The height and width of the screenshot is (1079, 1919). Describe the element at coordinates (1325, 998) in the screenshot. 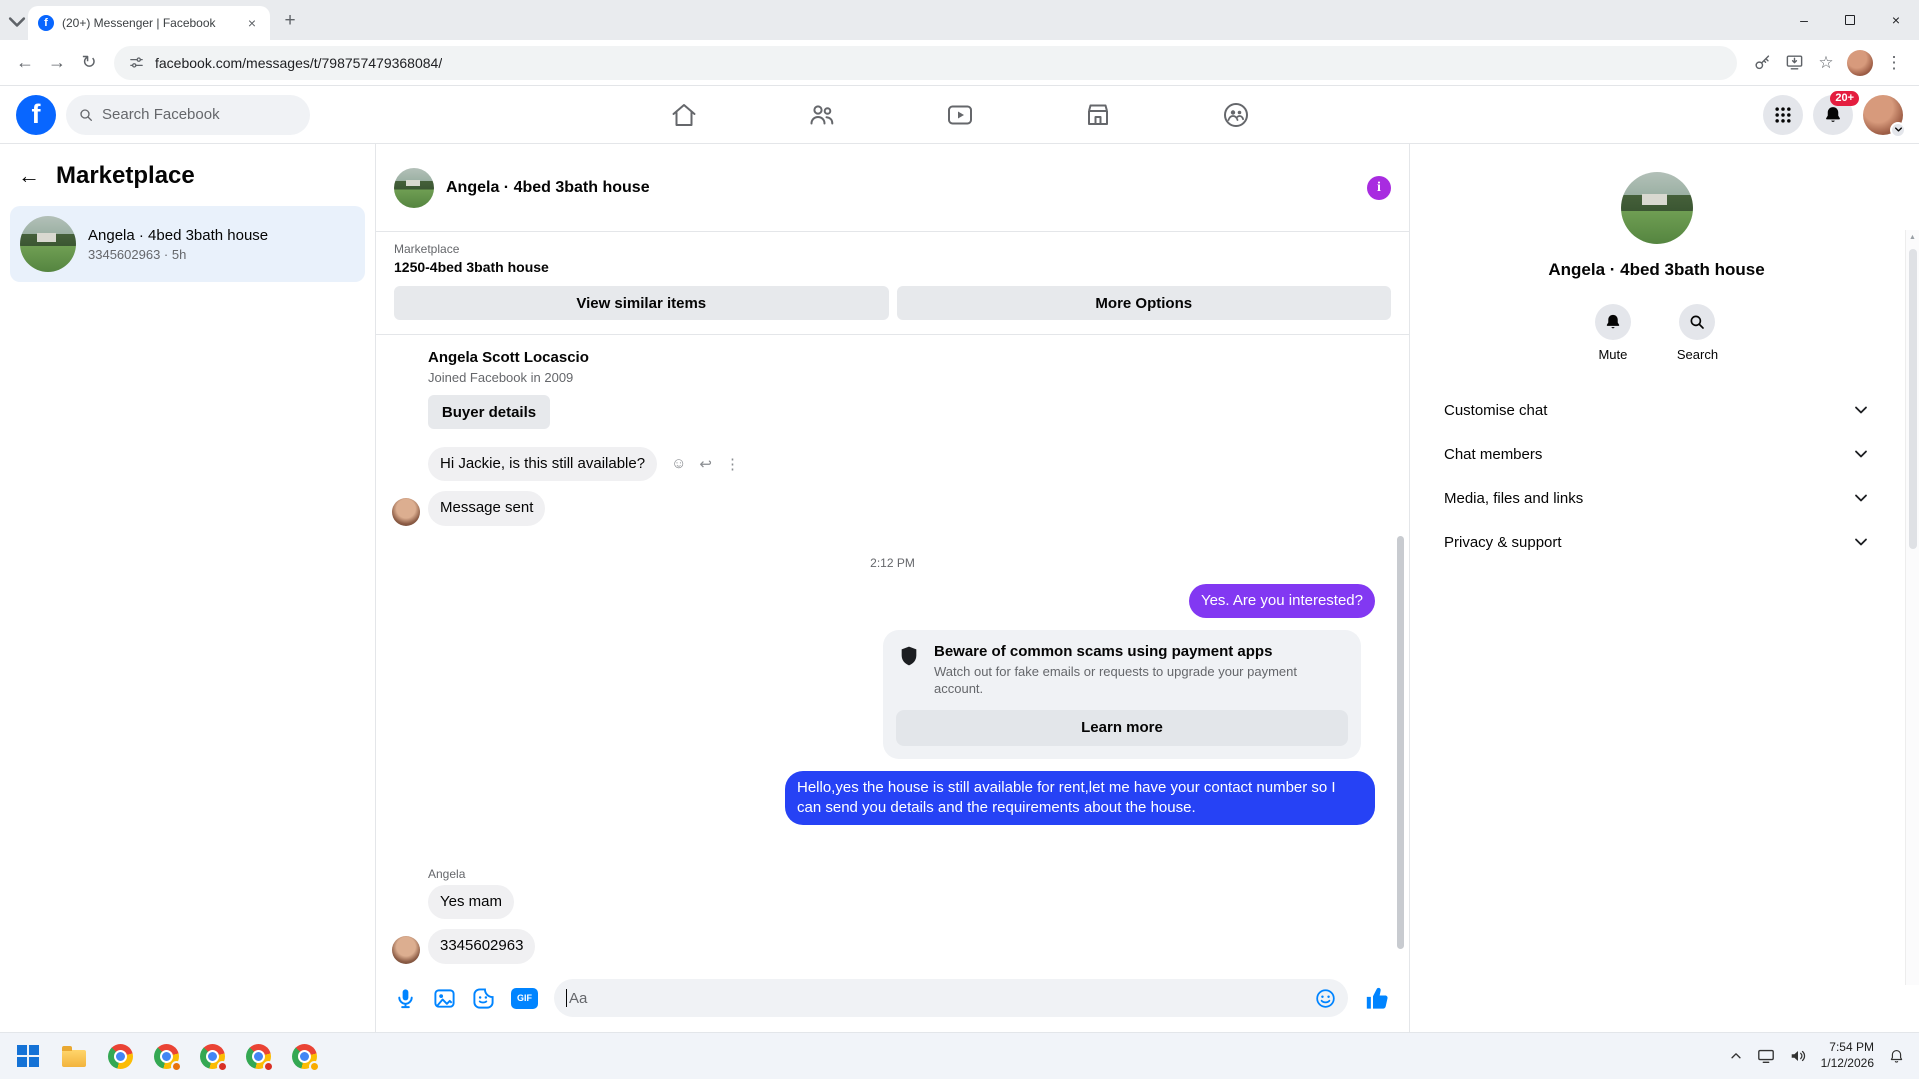

I see `emoji-icon` at that location.